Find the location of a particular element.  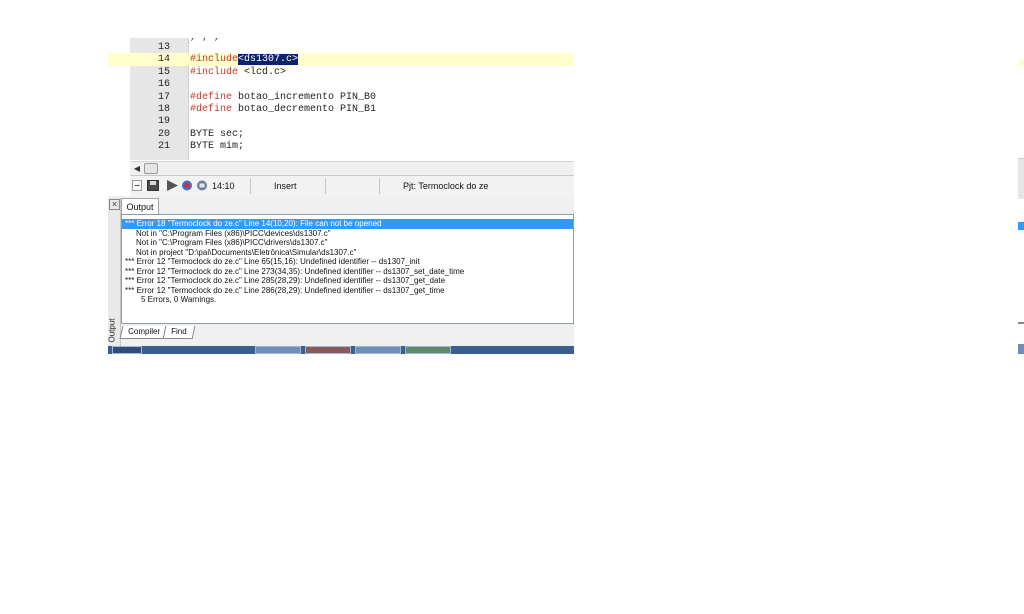

line-number: 14 is located at coordinates (163, 60).